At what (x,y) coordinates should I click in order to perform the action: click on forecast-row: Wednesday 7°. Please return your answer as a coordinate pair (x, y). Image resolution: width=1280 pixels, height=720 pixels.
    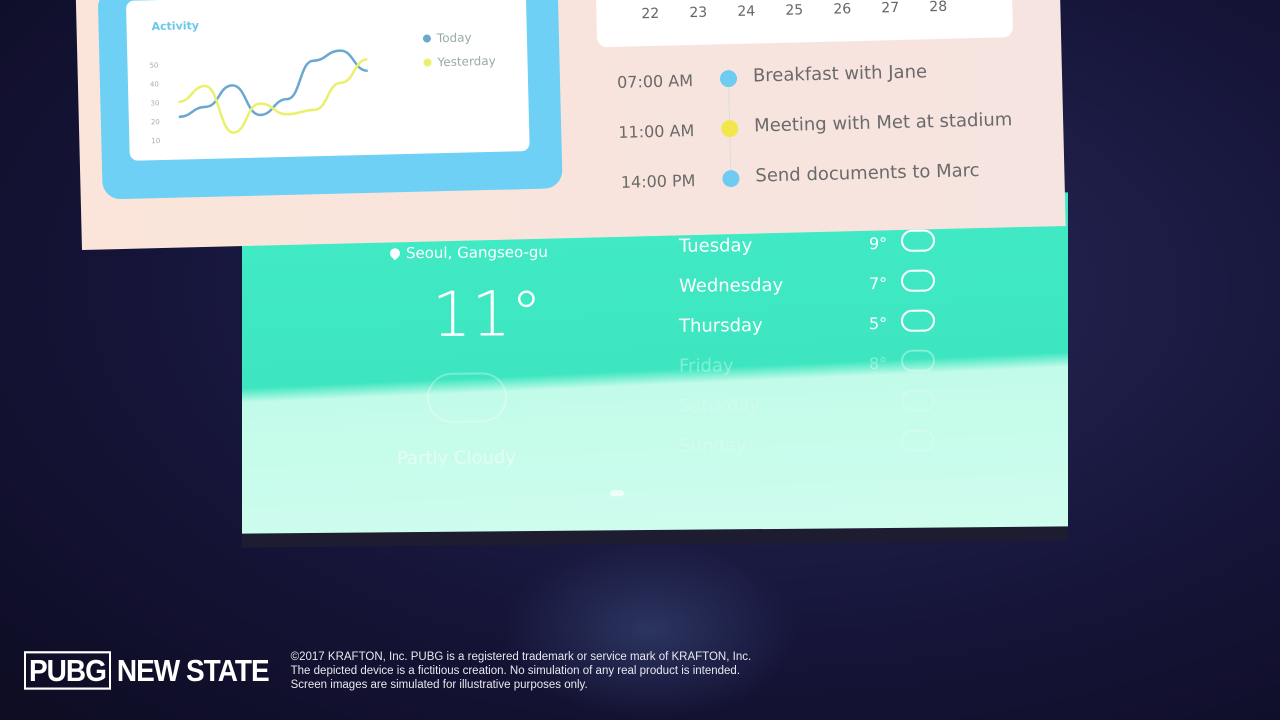
    Looking at the image, I should click on (879, 287).